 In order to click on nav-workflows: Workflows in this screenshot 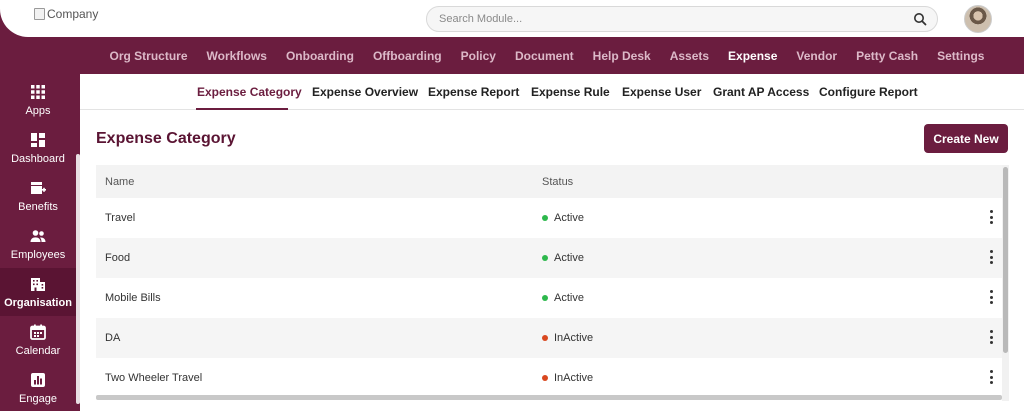, I will do `click(236, 56)`.